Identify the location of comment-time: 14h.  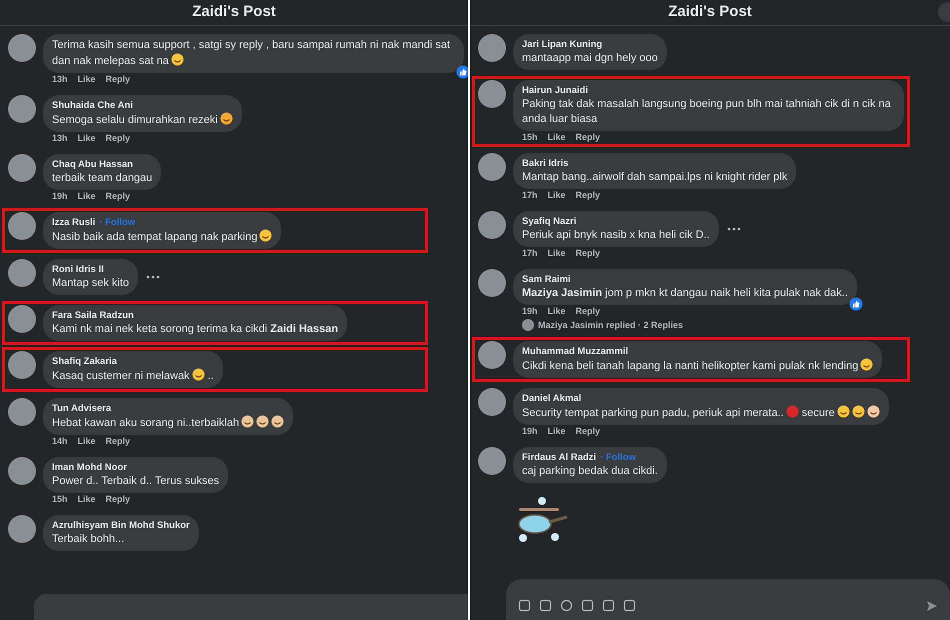
(60, 441).